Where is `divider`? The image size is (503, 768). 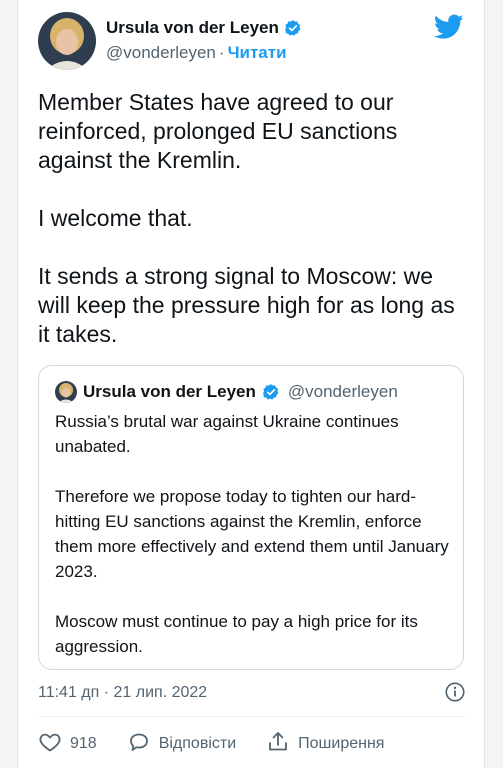 divider is located at coordinates (252, 716).